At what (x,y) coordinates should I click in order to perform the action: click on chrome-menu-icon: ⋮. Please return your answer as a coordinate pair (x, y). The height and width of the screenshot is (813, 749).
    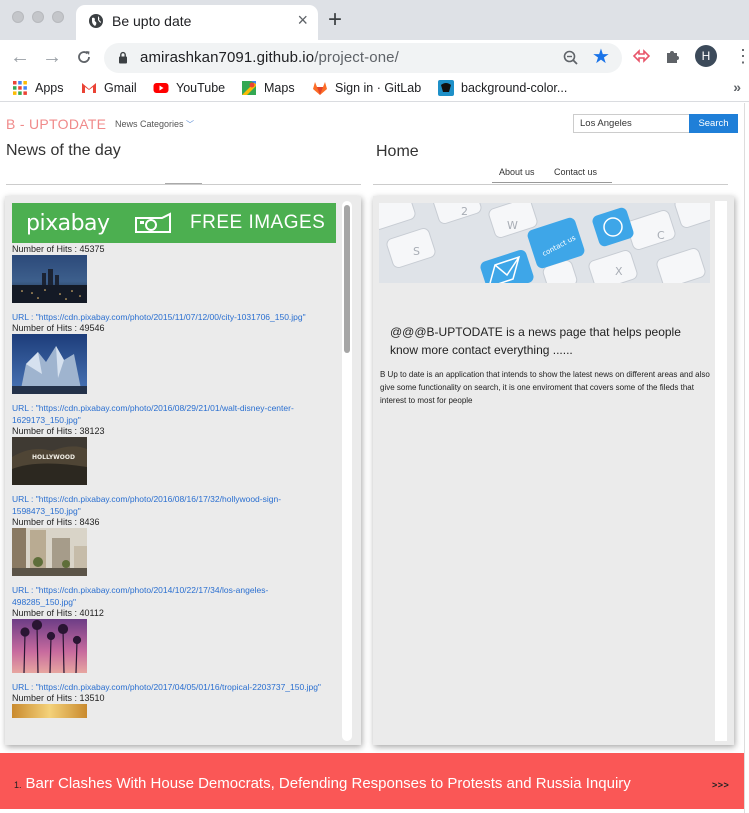
    Looking at the image, I should click on (741, 56).